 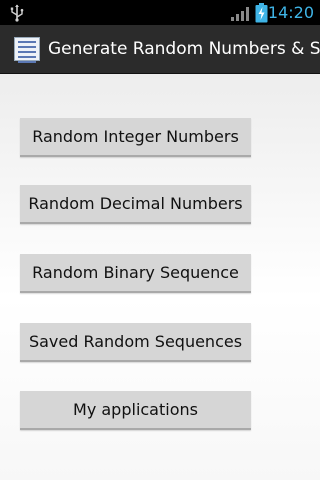 What do you see at coordinates (261, 13) in the screenshot?
I see `battery-charging-icon` at bounding box center [261, 13].